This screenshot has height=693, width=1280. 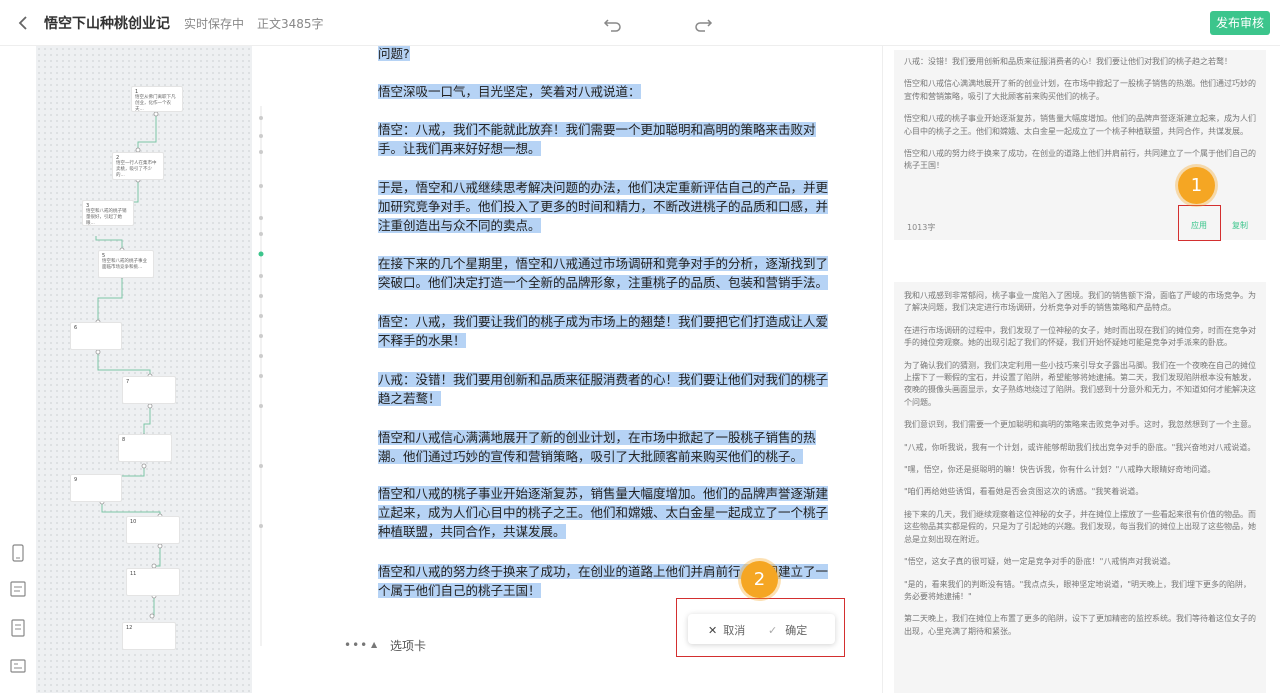 I want to click on back-button, so click(x=24, y=23).